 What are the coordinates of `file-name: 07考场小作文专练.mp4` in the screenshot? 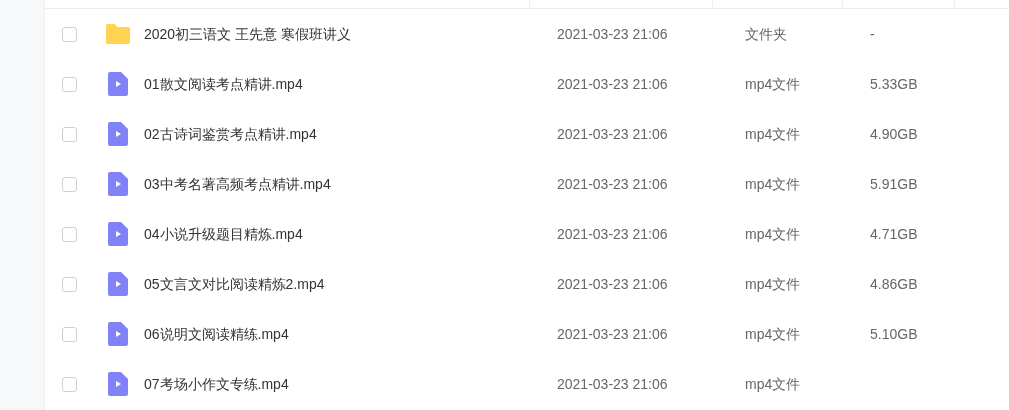 It's located at (216, 383).